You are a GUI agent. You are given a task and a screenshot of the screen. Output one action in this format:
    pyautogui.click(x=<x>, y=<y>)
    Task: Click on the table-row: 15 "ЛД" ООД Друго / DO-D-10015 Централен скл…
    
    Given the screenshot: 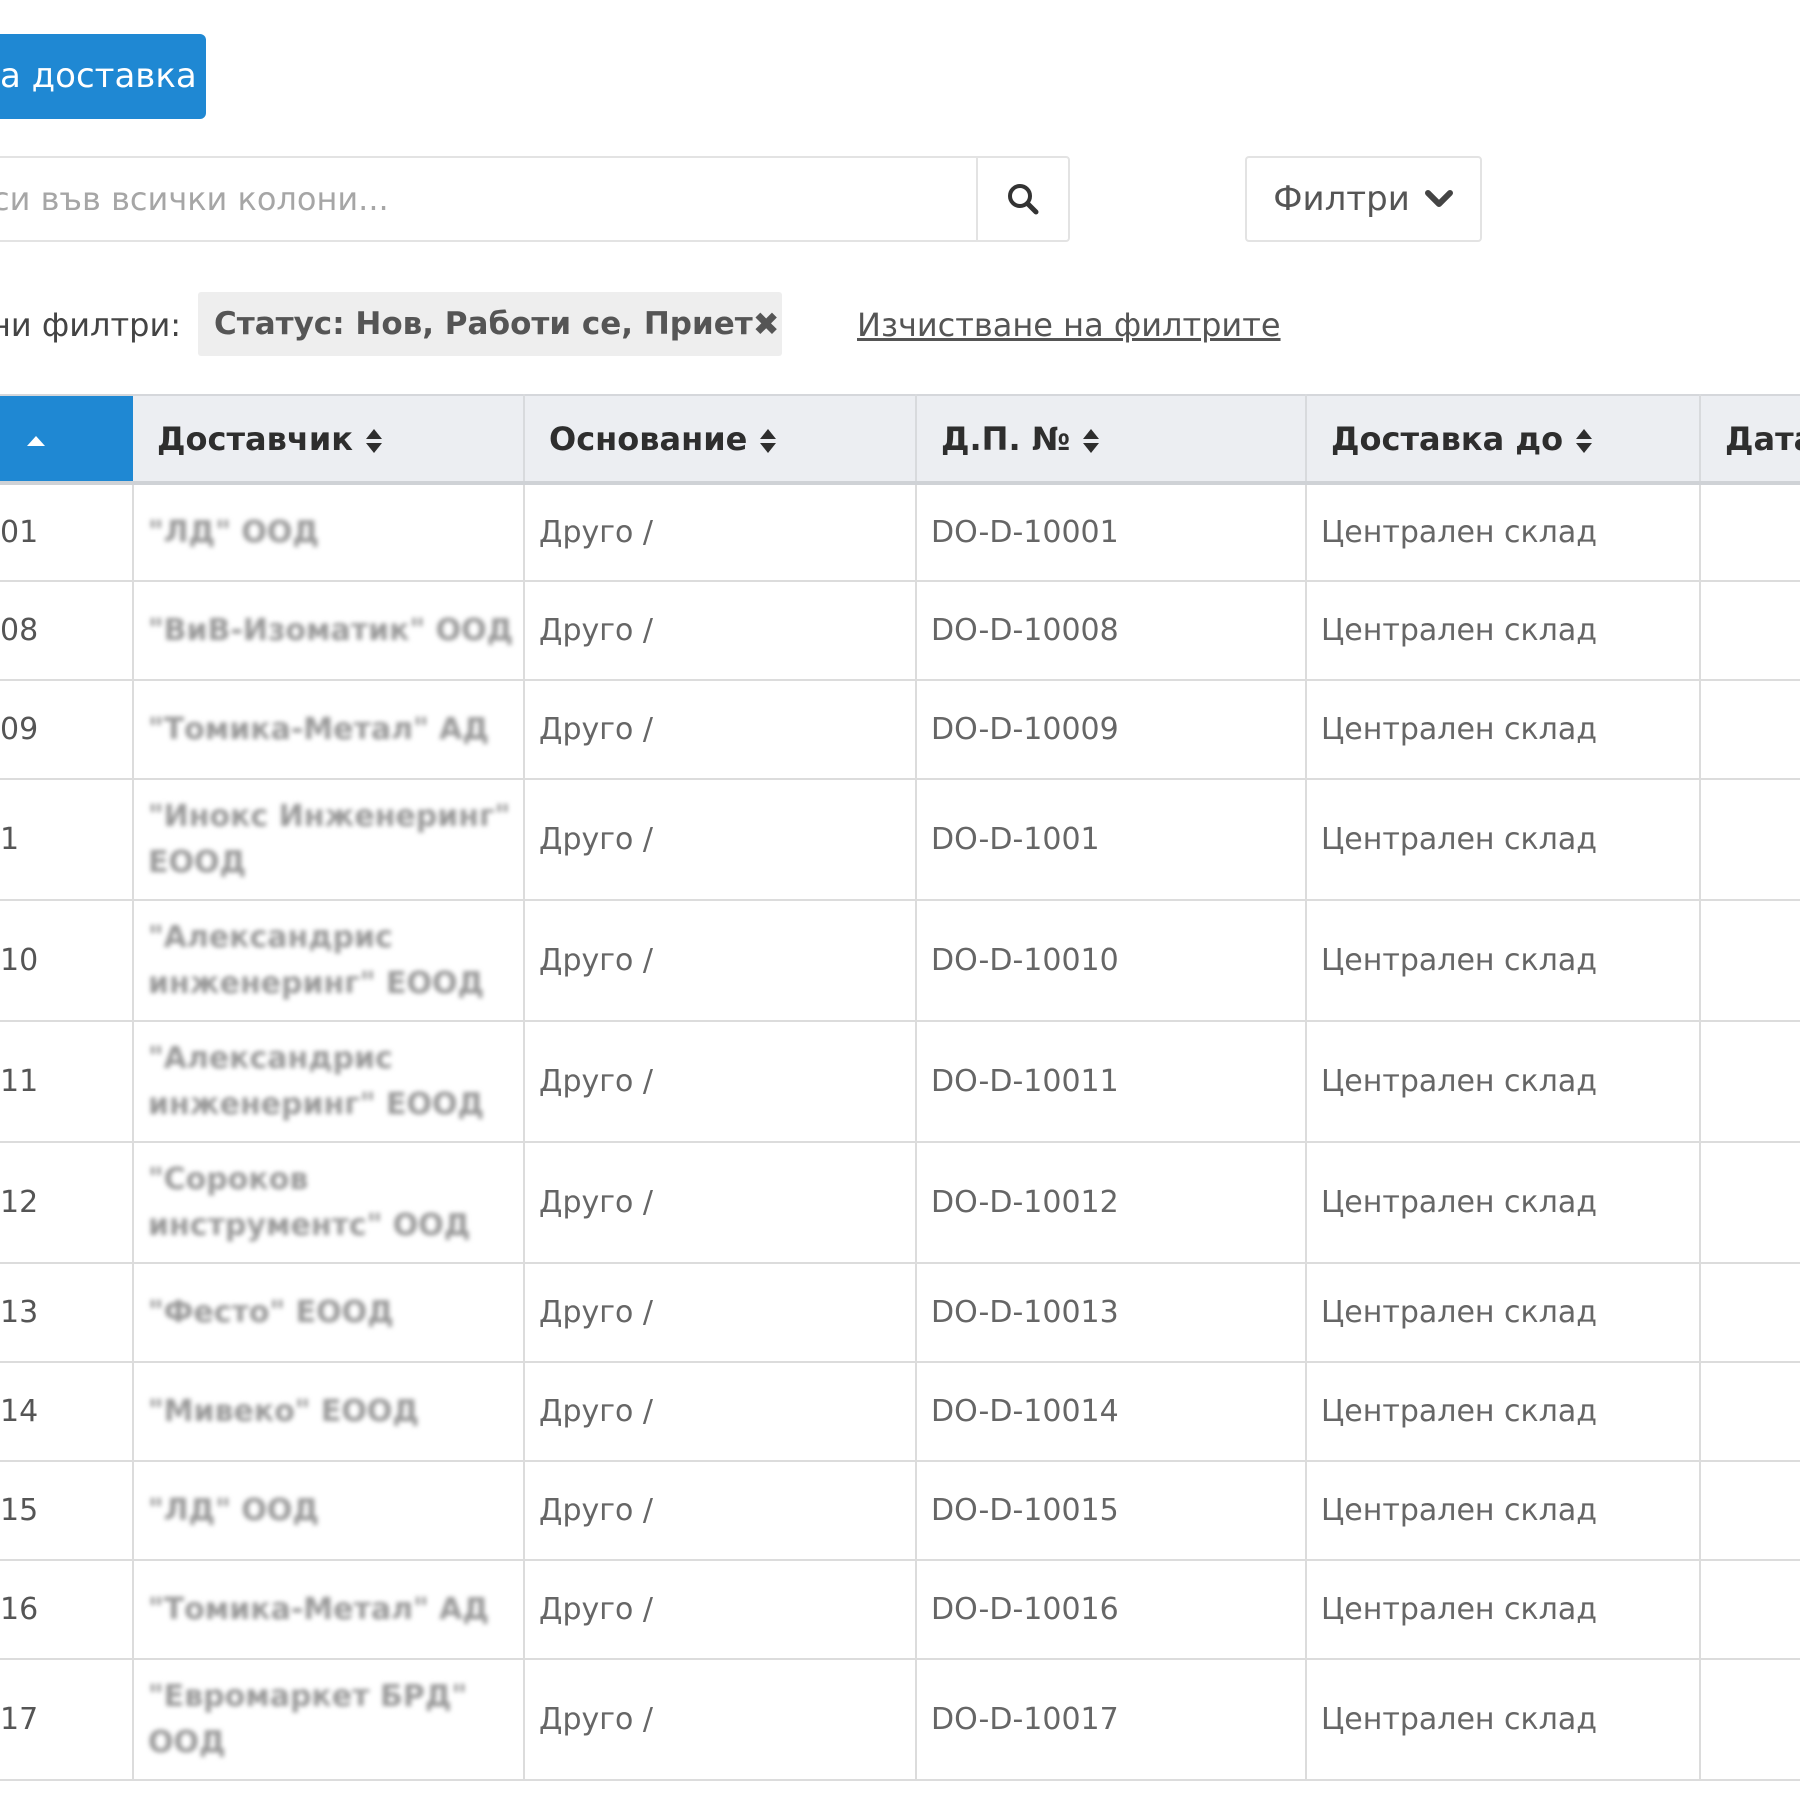 What is the action you would take?
    pyautogui.click(x=900, y=1511)
    